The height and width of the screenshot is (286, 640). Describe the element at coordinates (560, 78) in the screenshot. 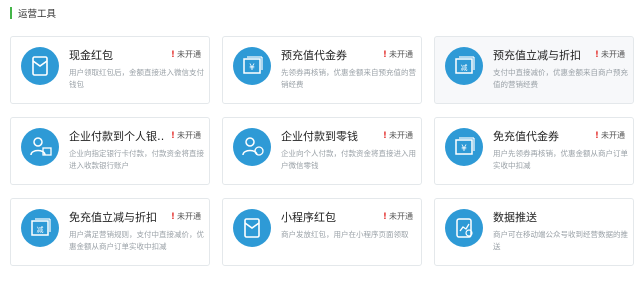

I see `card-description: 支付中直接减价，优惠金额来自商户预充值的营销经费` at that location.